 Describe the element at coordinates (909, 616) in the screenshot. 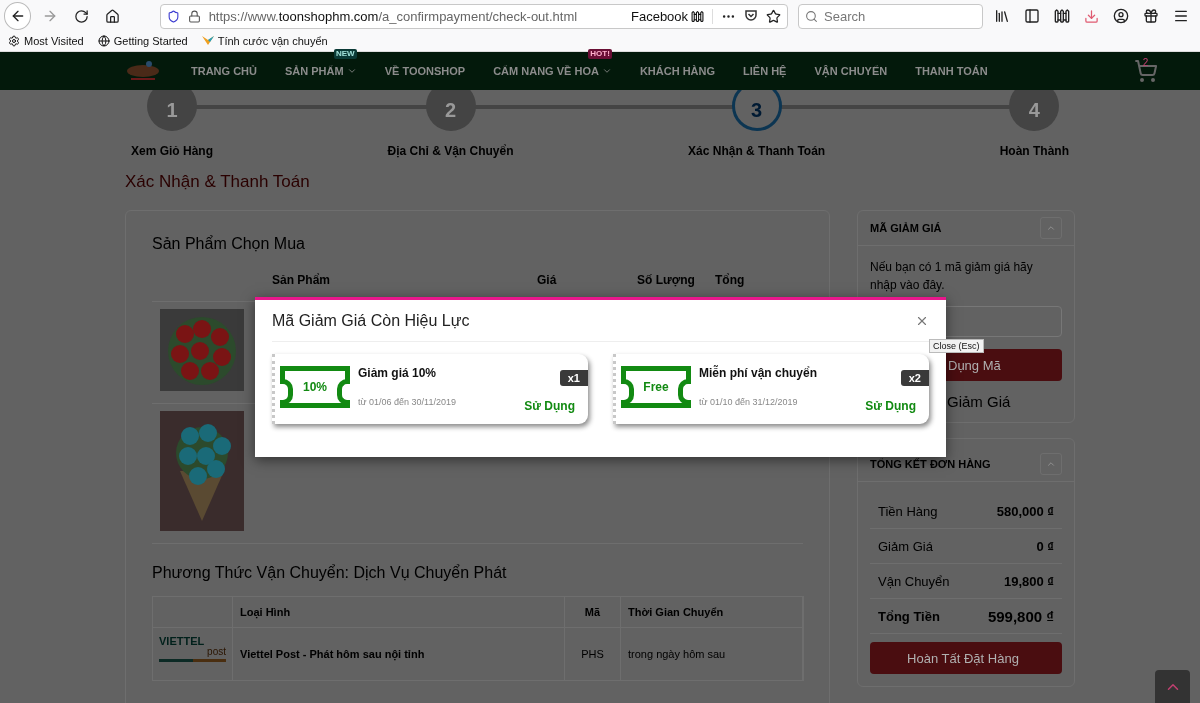

I see `summary-label: Tổng Tiền` at that location.